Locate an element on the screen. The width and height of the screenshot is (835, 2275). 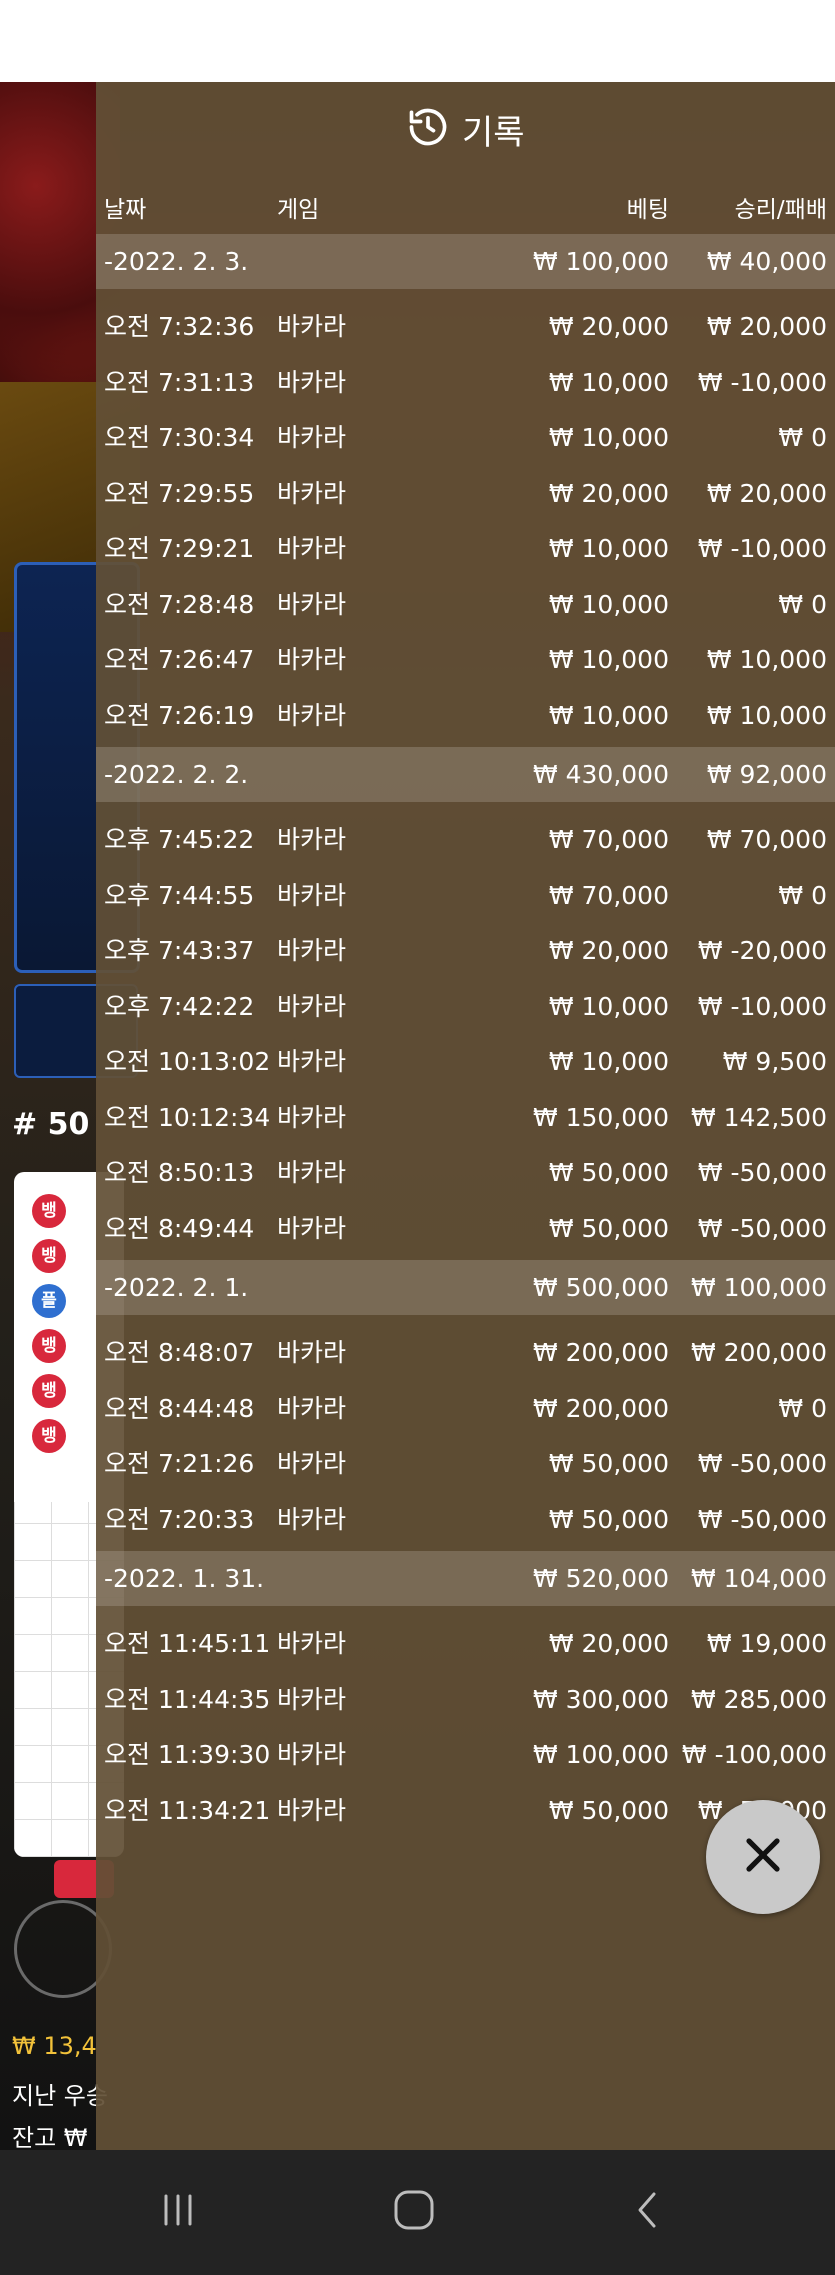
record-row: 오후 7:42:22 바카라 ₩ 10,000 ₩ -10,000 is located at coordinates (465, 1007).